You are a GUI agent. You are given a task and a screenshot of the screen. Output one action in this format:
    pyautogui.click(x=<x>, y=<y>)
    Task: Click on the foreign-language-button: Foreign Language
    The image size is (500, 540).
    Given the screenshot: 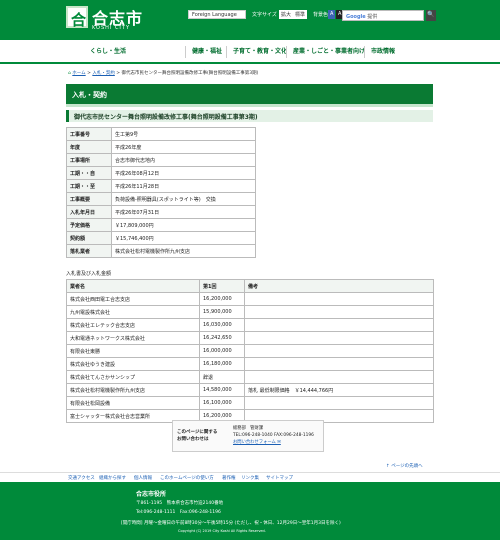 What is the action you would take?
    pyautogui.click(x=217, y=14)
    